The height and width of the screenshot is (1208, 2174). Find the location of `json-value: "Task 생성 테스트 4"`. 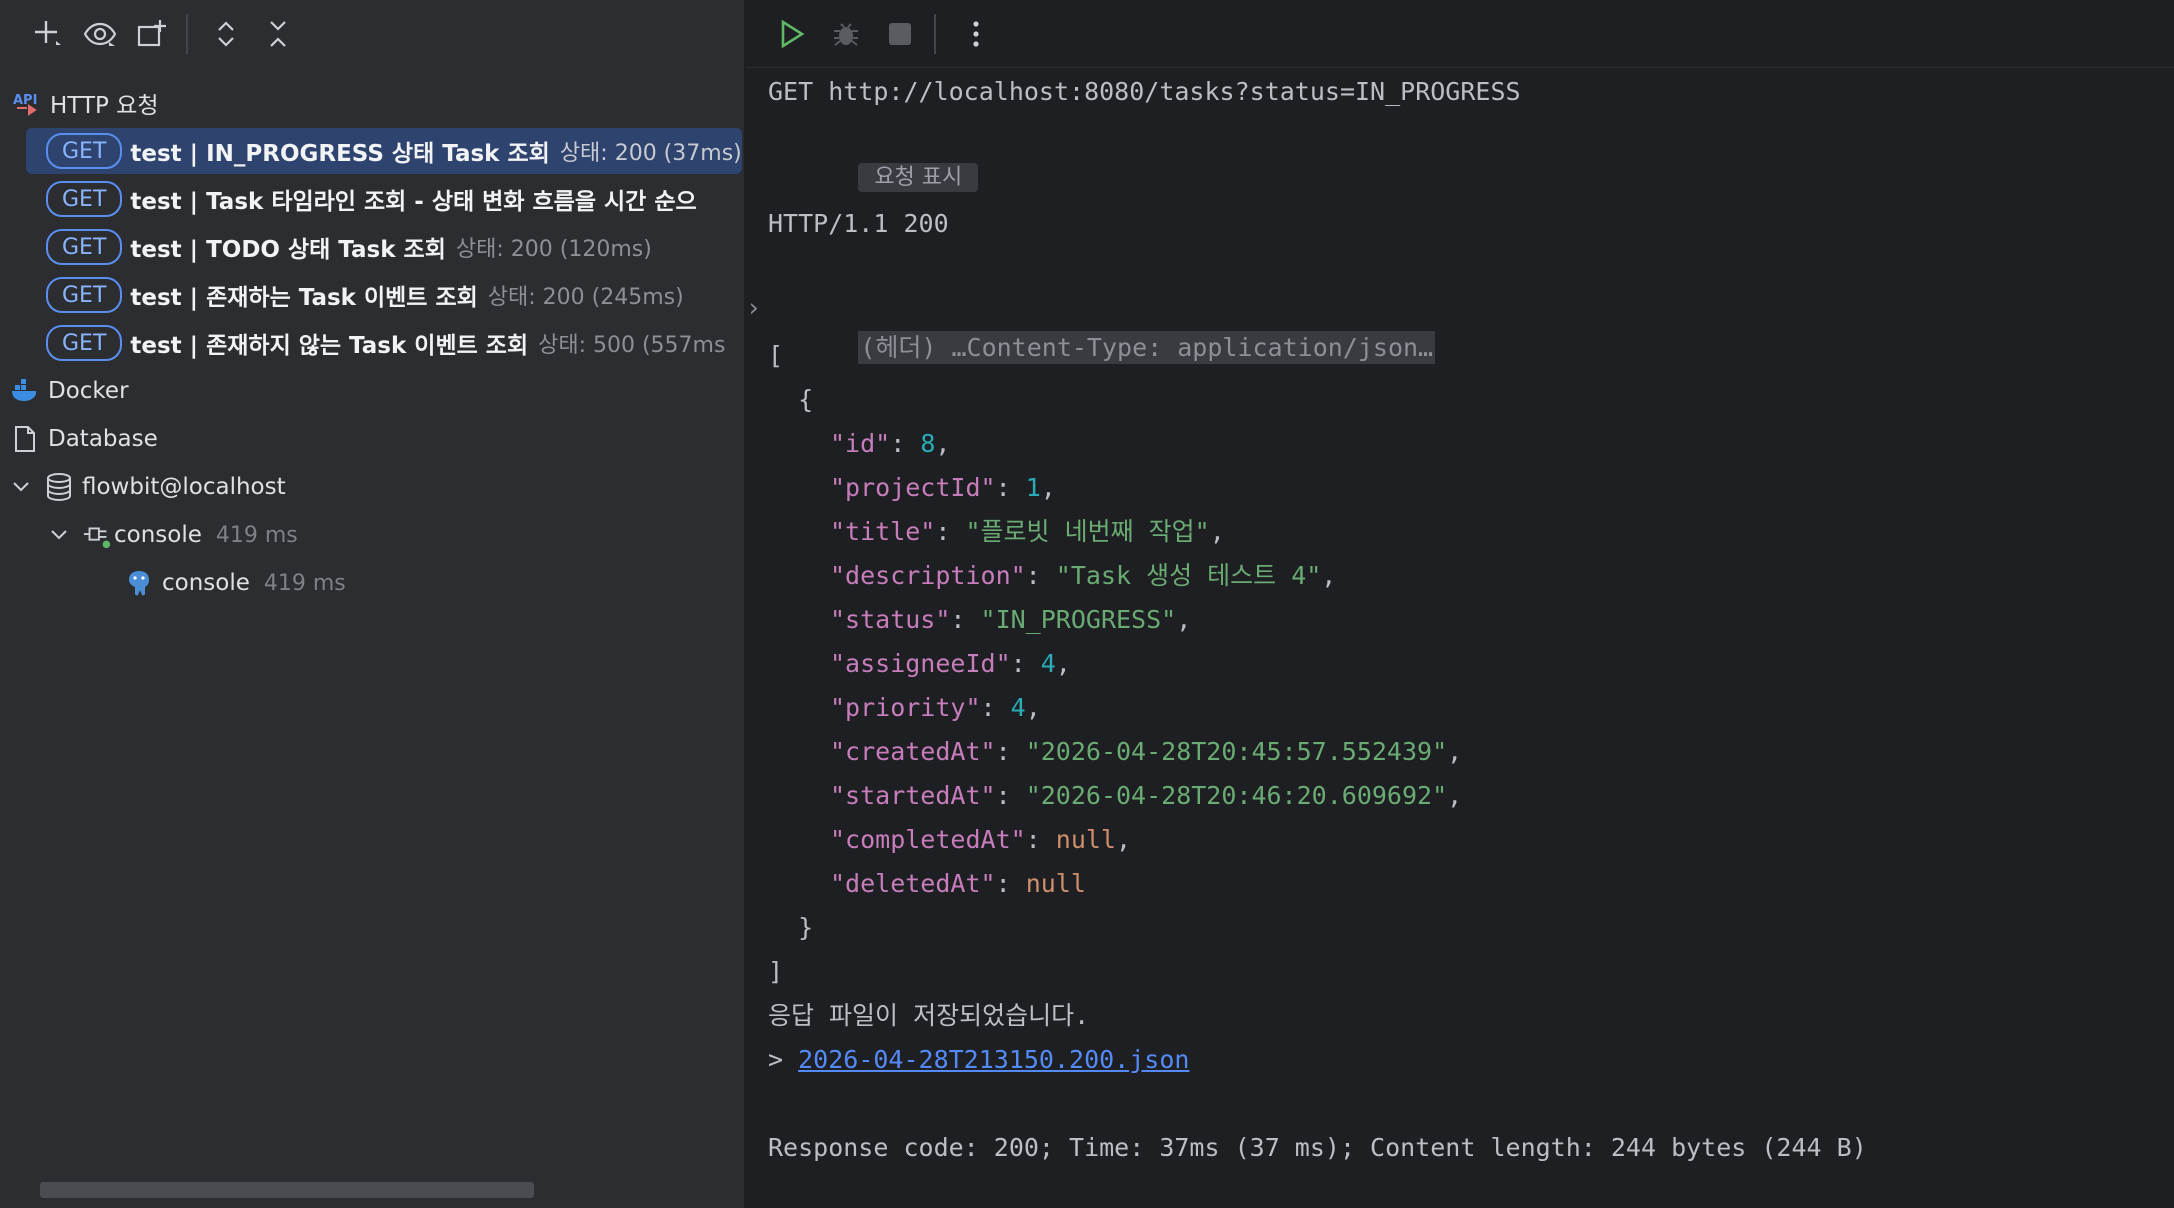

json-value: "Task 생성 테스트 4" is located at coordinates (1188, 575).